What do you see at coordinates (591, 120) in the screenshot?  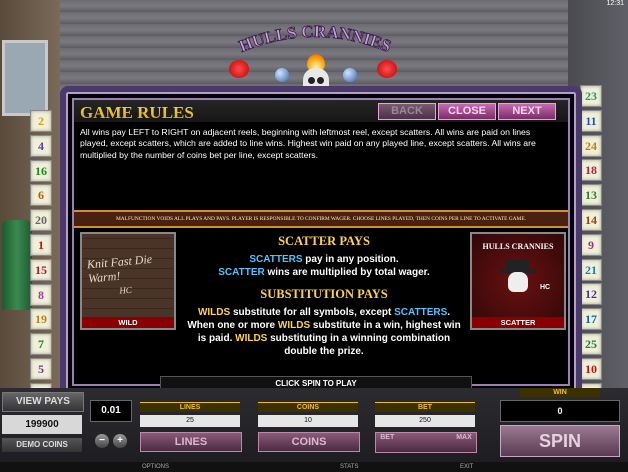 I see `line-indicator: 11` at bounding box center [591, 120].